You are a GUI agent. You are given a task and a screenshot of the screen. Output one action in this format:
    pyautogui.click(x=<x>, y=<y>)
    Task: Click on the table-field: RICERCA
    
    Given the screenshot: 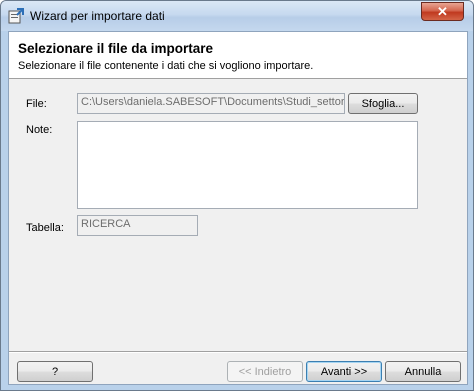 What is the action you would take?
    pyautogui.click(x=137, y=225)
    